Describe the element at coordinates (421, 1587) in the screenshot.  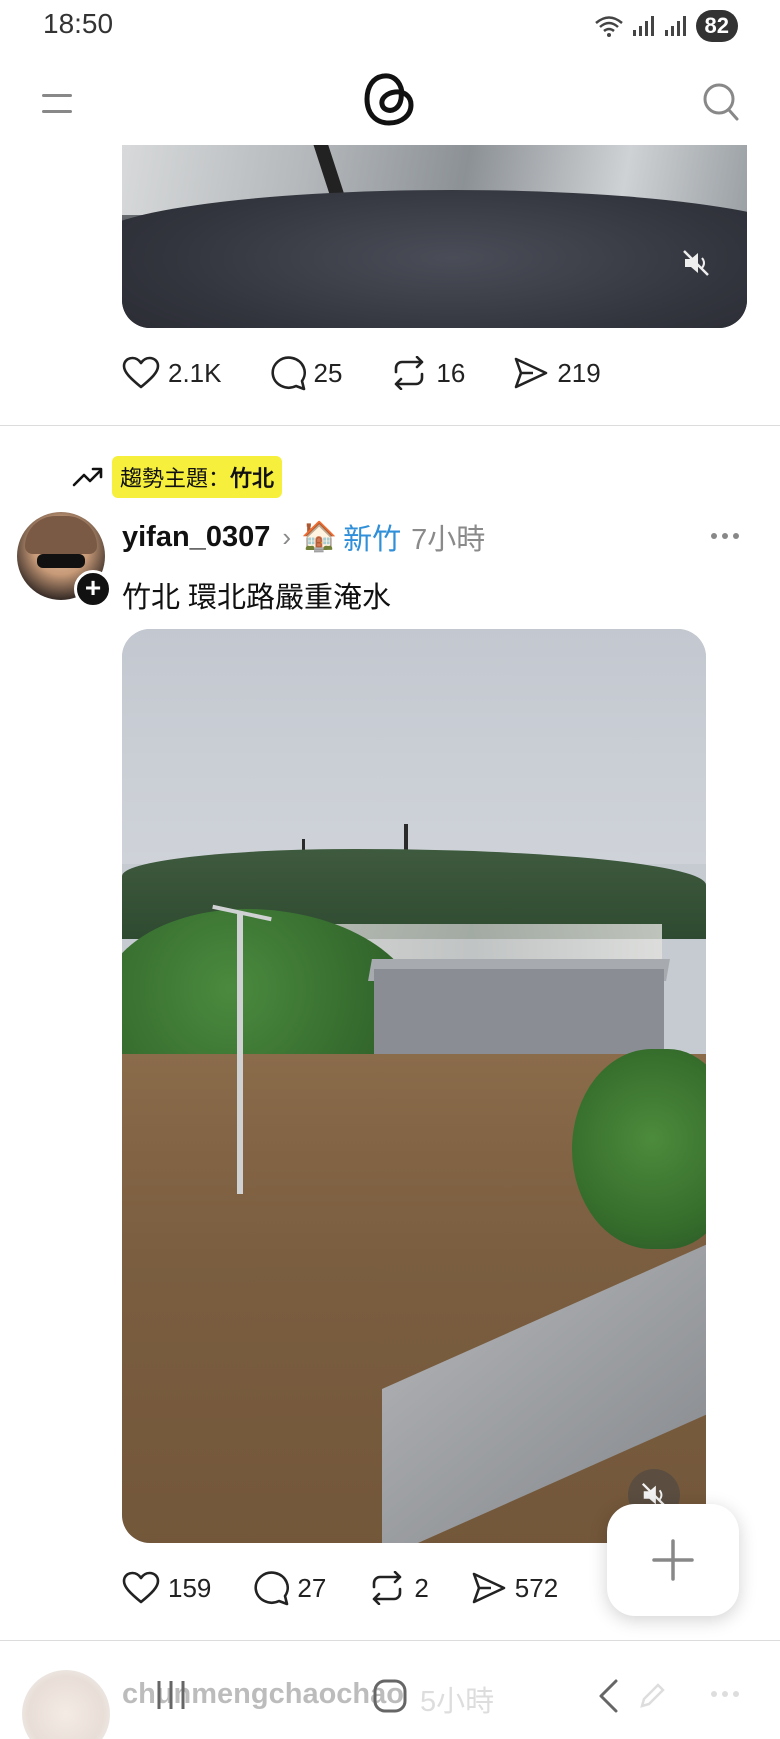
I see `repost-count: 2` at that location.